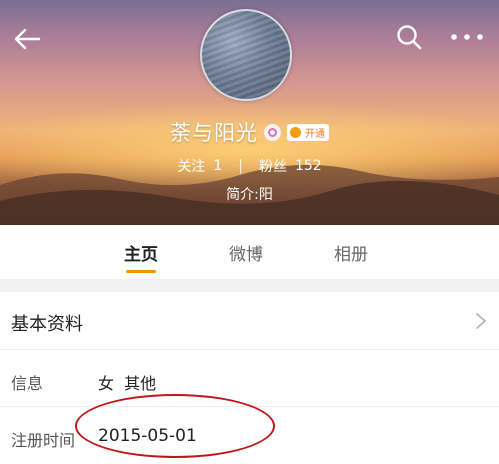  I want to click on tab-album: 相册, so click(351, 252).